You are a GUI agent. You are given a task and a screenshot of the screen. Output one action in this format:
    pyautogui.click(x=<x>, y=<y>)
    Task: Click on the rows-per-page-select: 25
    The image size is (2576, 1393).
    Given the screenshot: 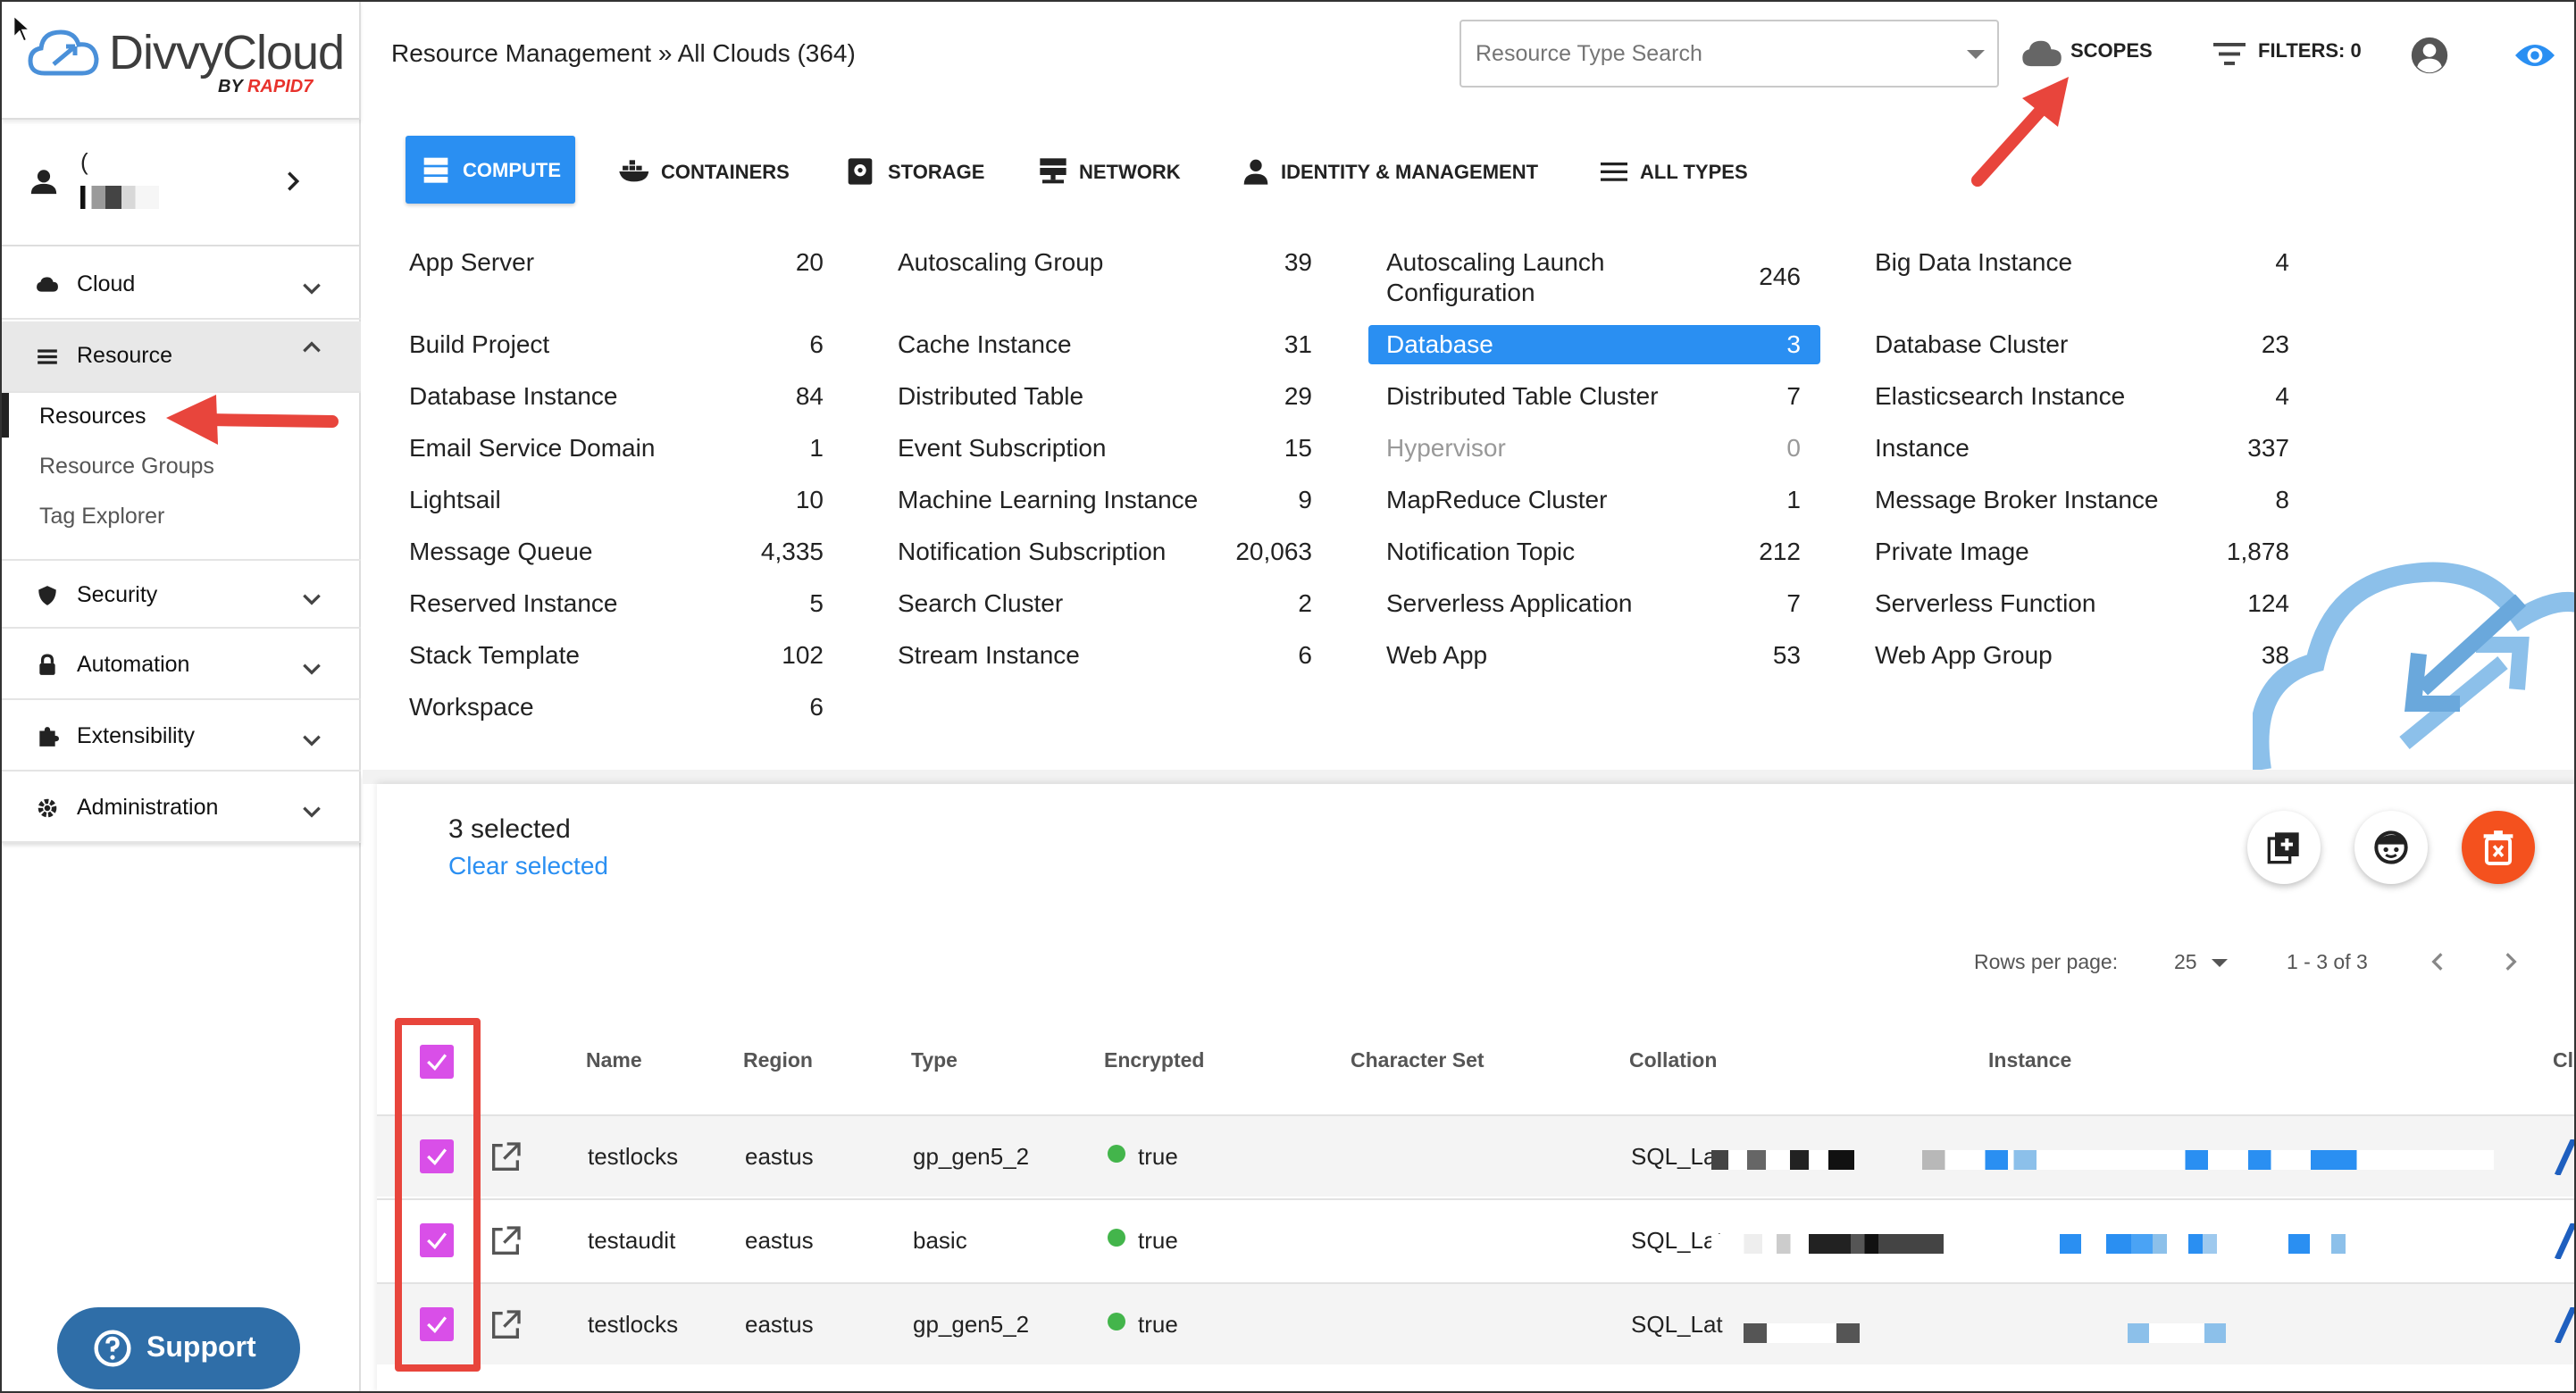 What is the action you would take?
    pyautogui.click(x=2206, y=961)
    